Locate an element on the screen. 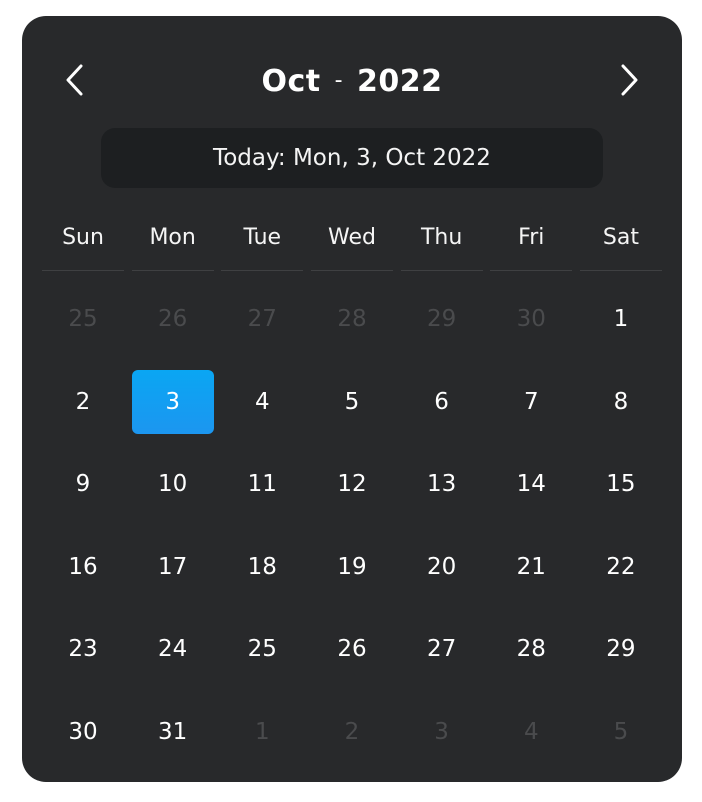  day-cell: 2 is located at coordinates (83, 402).